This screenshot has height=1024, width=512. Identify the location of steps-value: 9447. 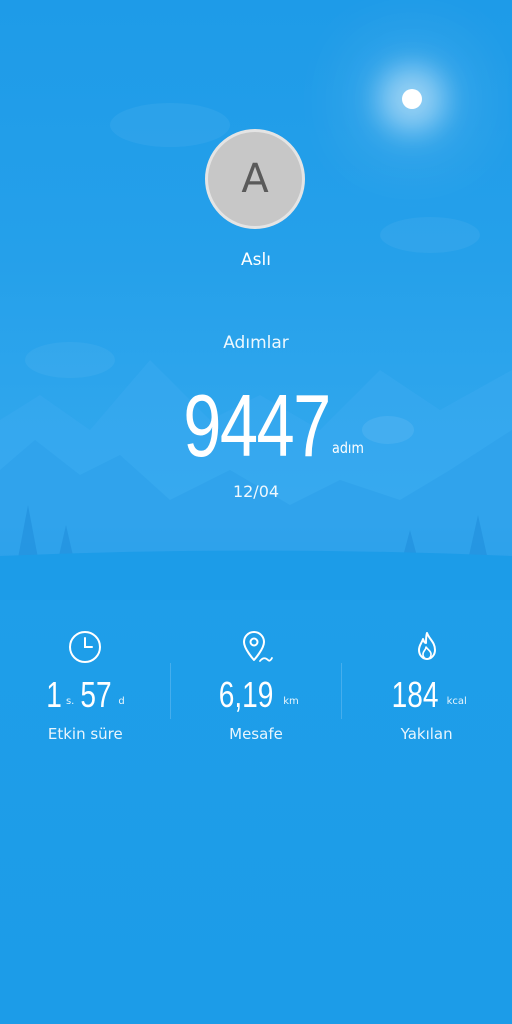
(257, 425).